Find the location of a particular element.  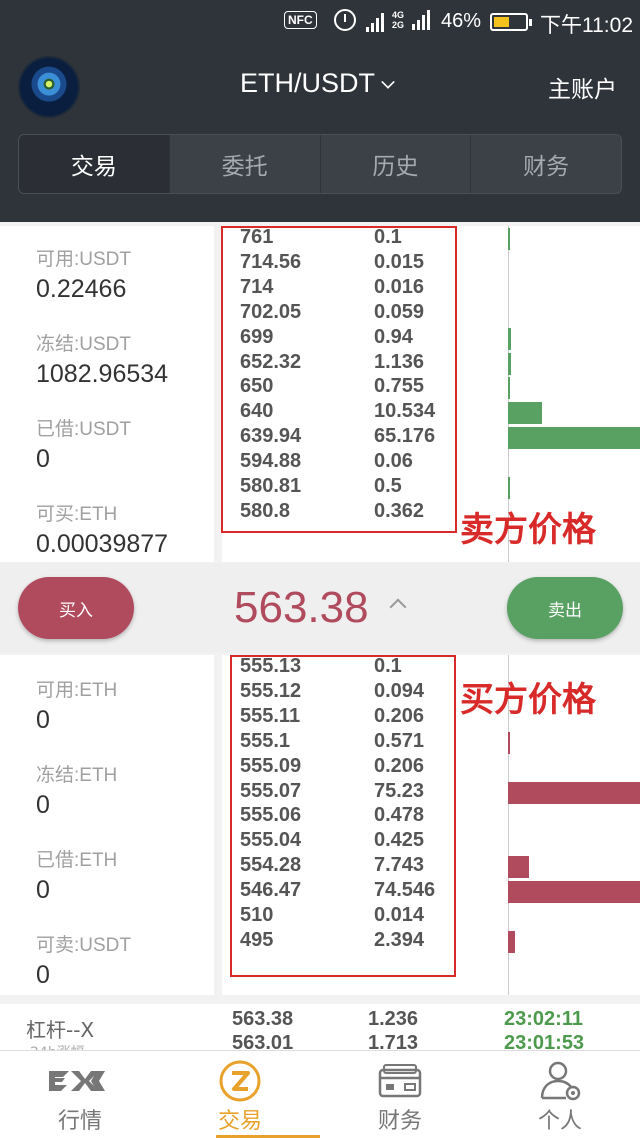

balance-label: 可买:ETH is located at coordinates (77, 514).